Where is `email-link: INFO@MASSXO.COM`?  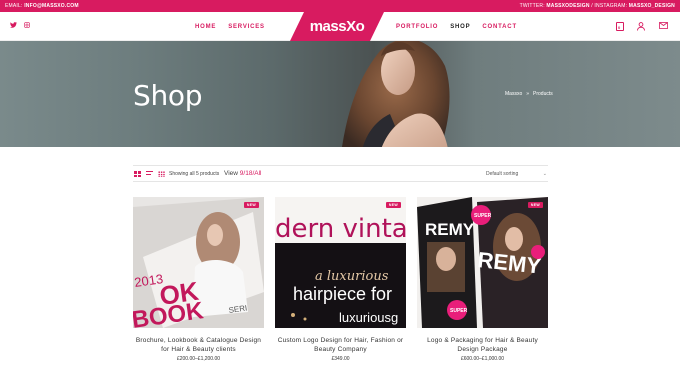
email-link: INFO@MASSXO.COM is located at coordinates (51, 6).